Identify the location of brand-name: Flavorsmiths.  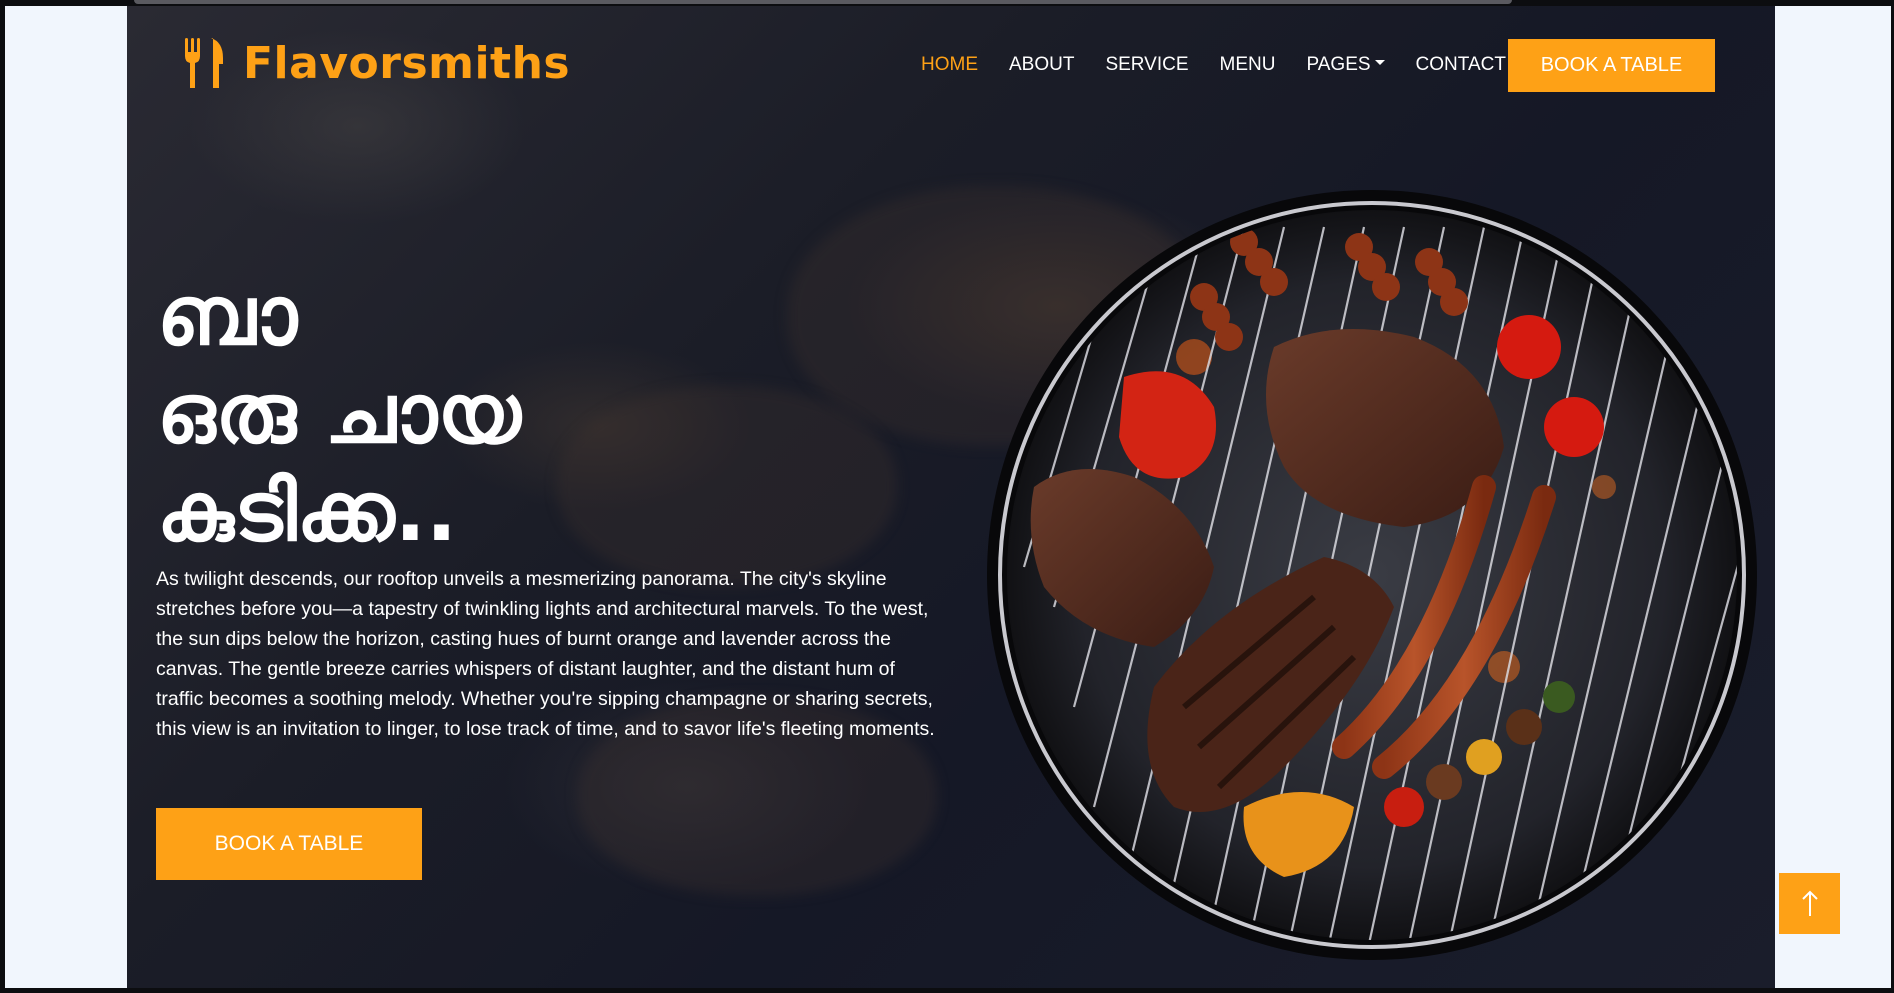
(407, 63).